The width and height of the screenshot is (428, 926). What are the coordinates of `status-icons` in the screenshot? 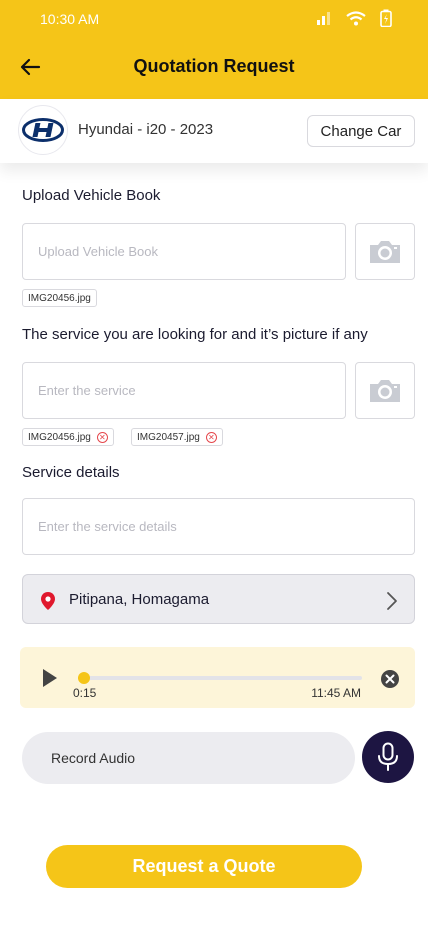 It's located at (354, 18).